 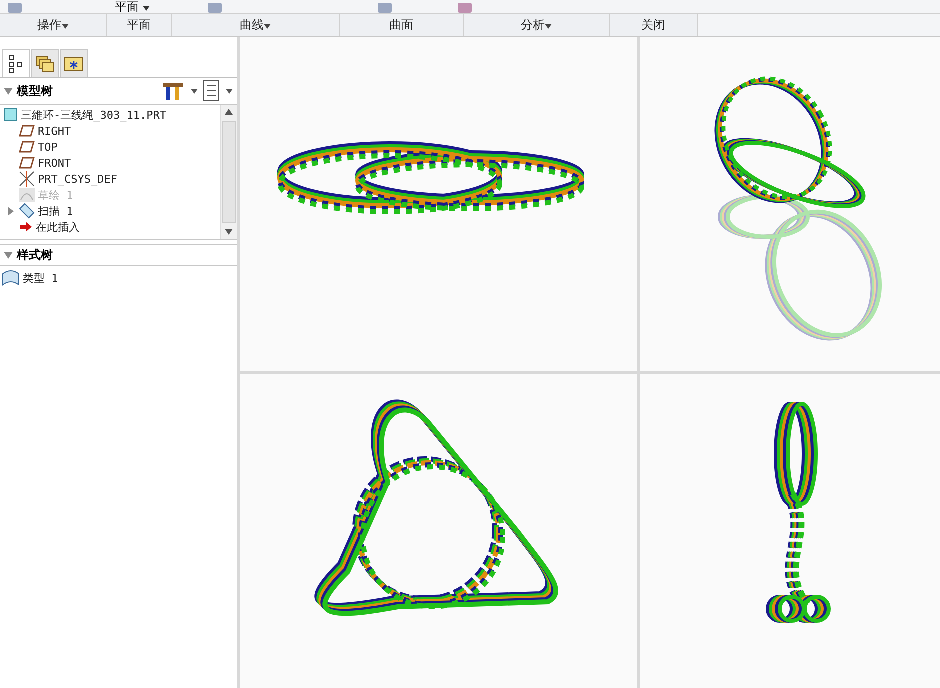 I want to click on sketch-icon, so click(x=27, y=195).